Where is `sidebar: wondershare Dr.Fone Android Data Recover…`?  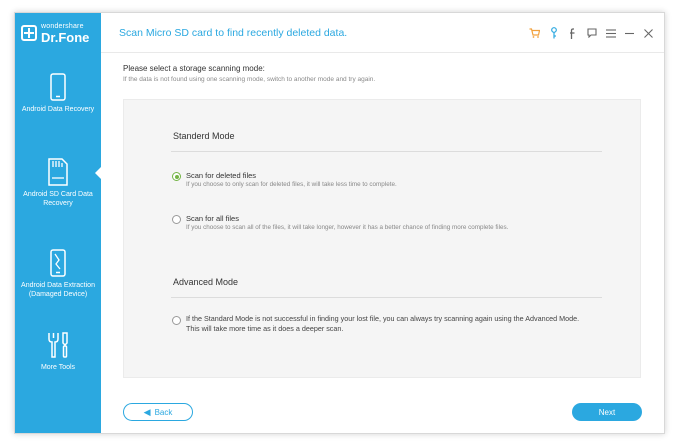 sidebar: wondershare Dr.Fone Android Data Recover… is located at coordinates (58, 223).